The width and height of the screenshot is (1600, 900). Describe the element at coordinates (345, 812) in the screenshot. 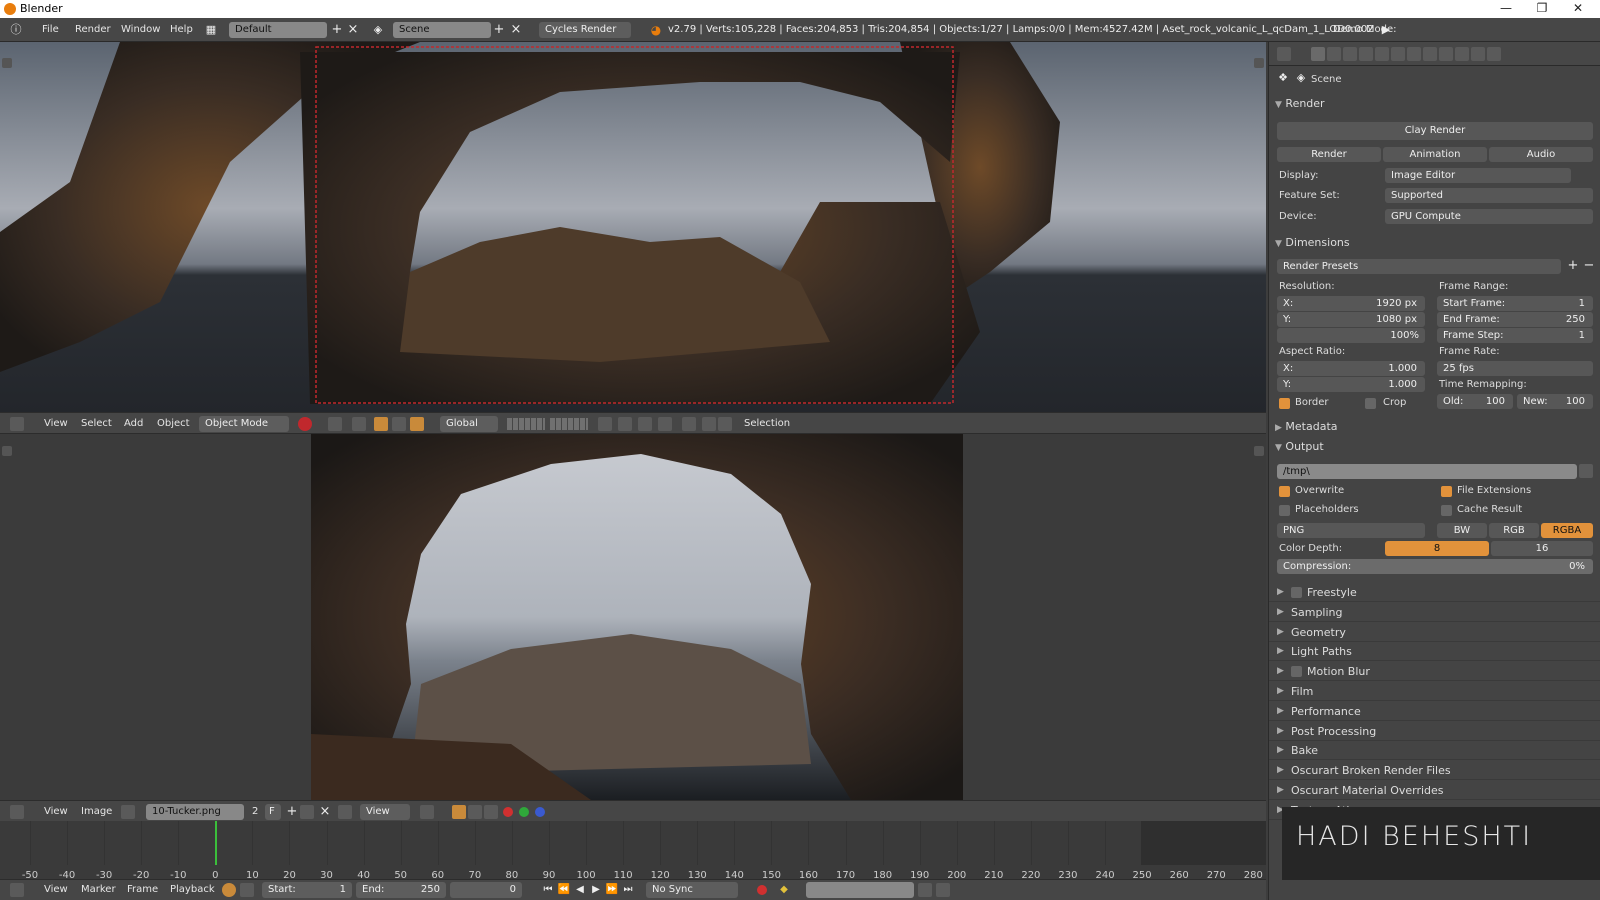

I see `pin-image-icon` at that location.